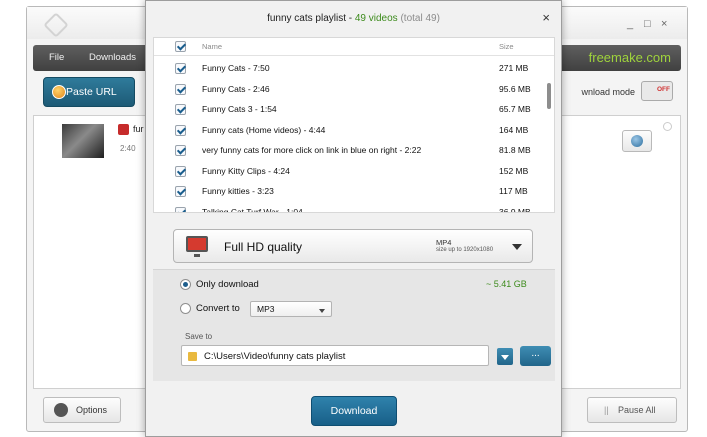 The height and width of the screenshot is (437, 707). What do you see at coordinates (239, 109) in the screenshot?
I see `item-name: Funny Cats 3 - 1:54` at bounding box center [239, 109].